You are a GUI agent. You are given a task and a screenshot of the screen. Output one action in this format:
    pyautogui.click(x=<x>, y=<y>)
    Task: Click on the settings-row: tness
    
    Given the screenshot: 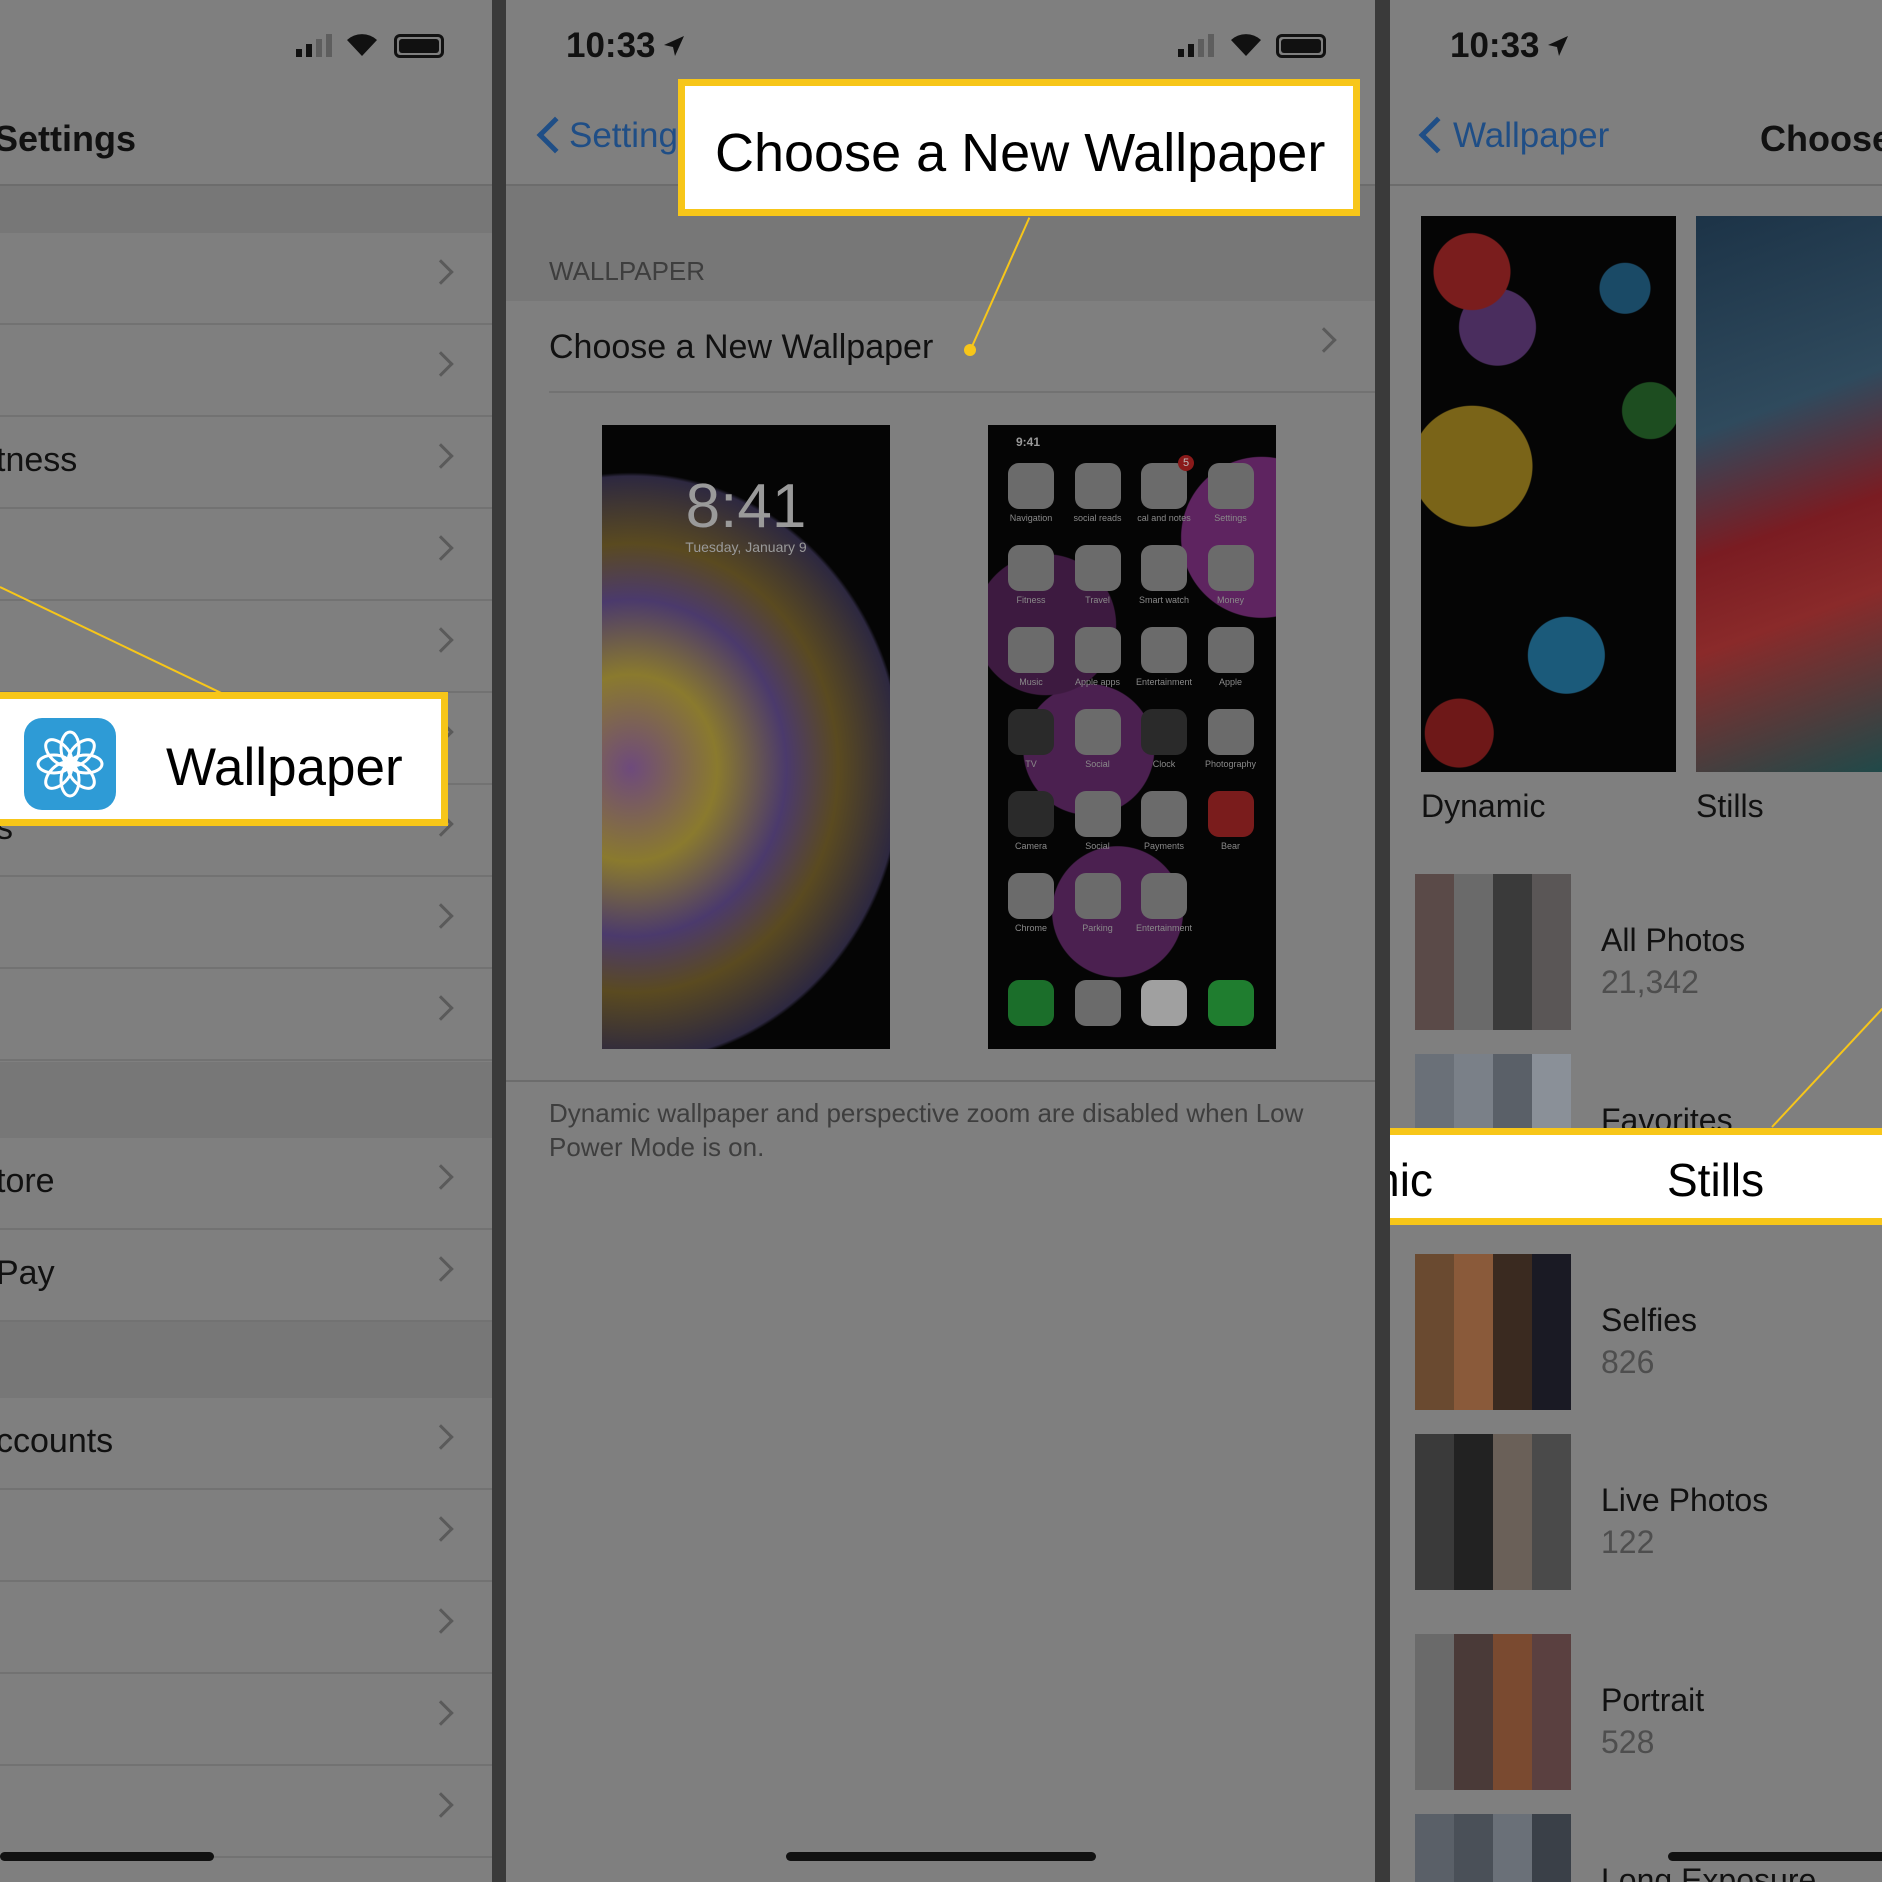 What is the action you would take?
    pyautogui.click(x=246, y=463)
    